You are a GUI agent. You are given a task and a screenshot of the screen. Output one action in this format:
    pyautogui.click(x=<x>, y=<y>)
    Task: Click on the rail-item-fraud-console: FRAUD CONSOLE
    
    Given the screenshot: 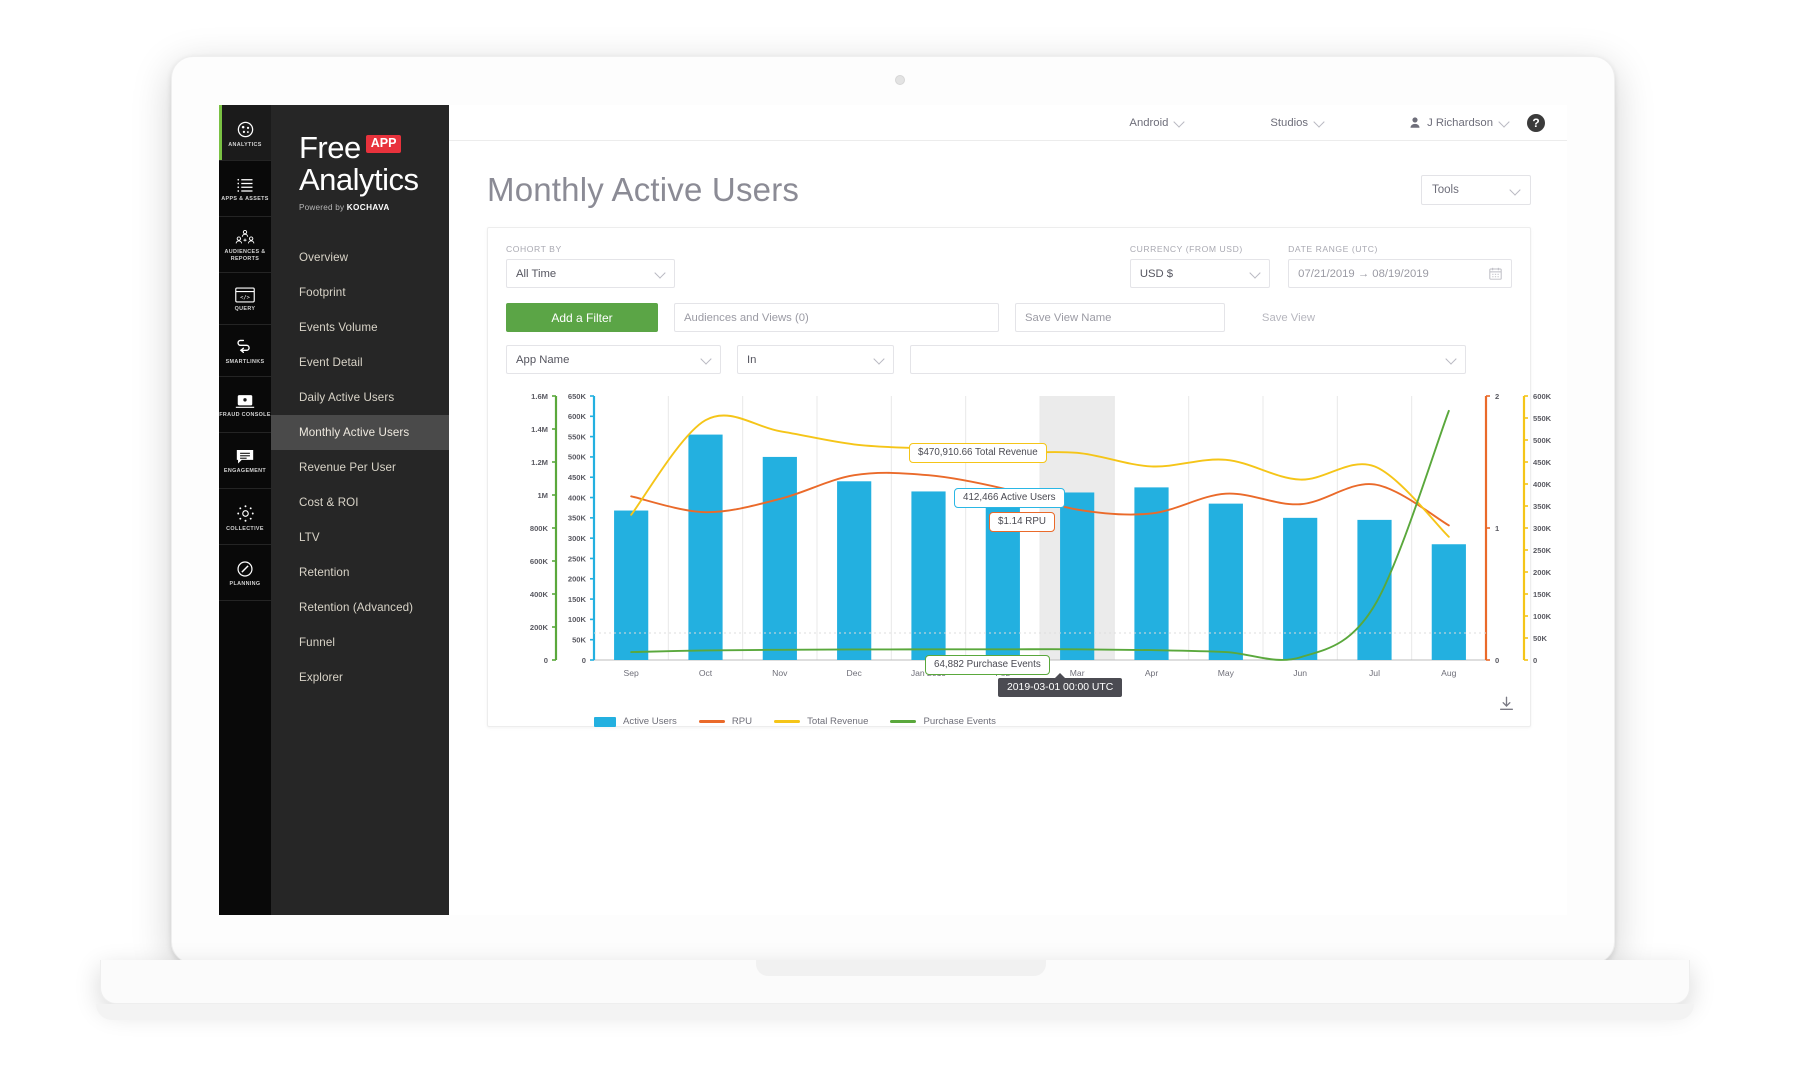 What is the action you would take?
    pyautogui.click(x=245, y=405)
    